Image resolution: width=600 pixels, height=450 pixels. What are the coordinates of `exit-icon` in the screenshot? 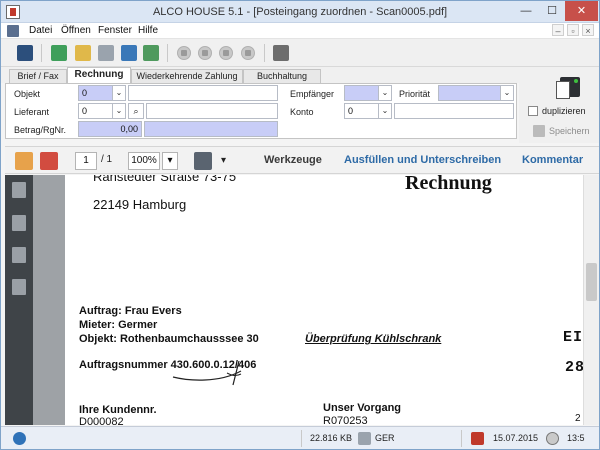 It's located at (25, 53).